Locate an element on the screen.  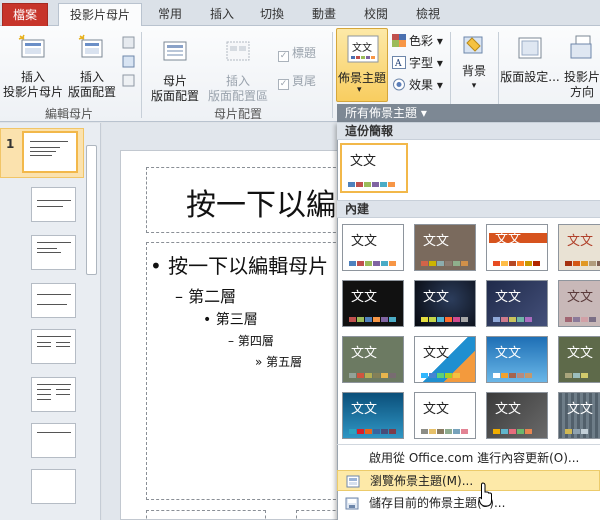
tab-home: 常用 is located at coordinates (170, 14).